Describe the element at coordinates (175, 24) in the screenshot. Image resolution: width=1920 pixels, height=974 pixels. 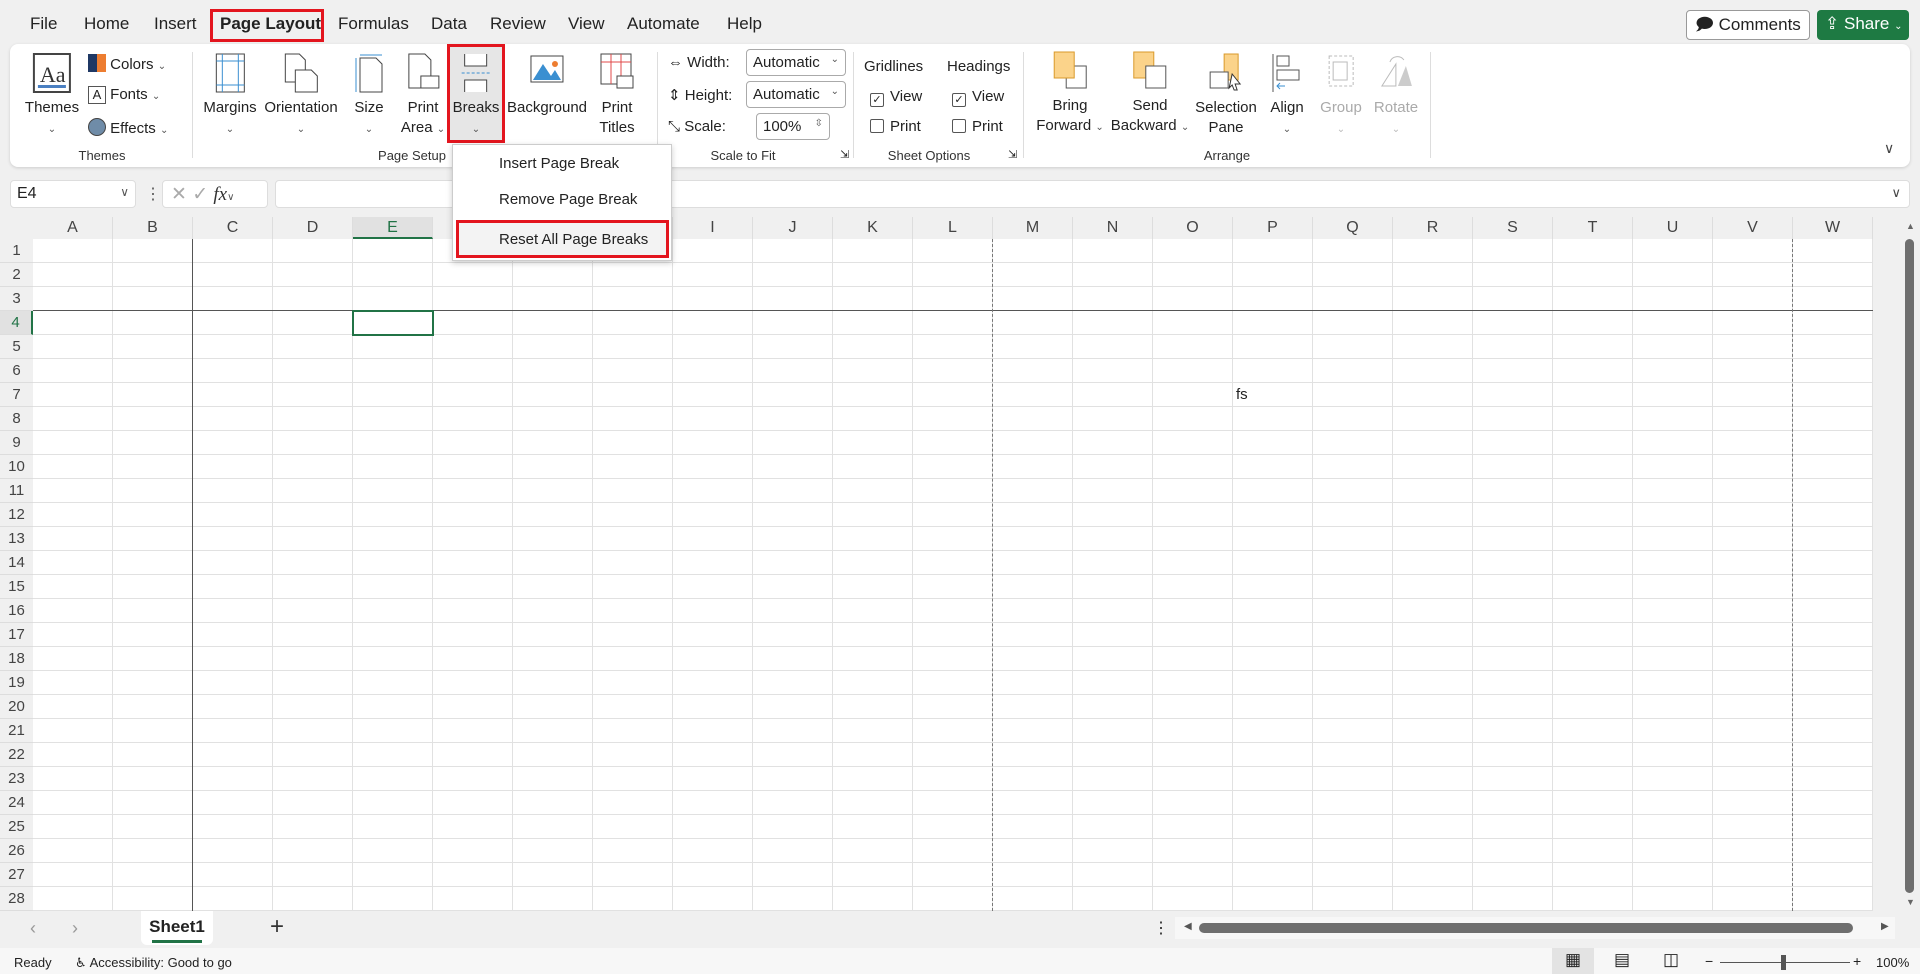
I see `tab-insert: Insert` at that location.